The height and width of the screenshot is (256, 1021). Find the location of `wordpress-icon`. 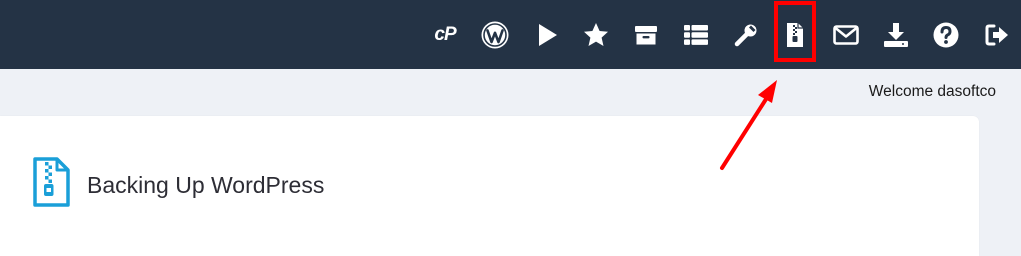

wordpress-icon is located at coordinates (495, 35).